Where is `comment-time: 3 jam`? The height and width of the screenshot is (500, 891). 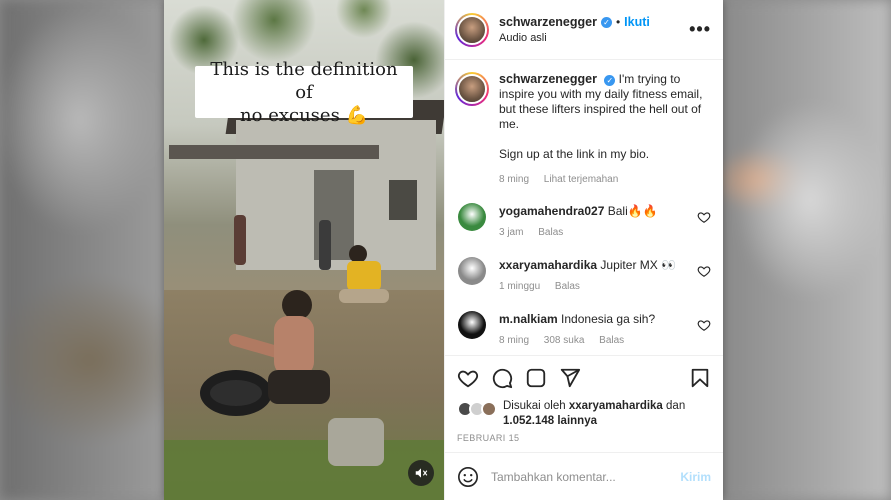
comment-time: 3 jam is located at coordinates (511, 232).